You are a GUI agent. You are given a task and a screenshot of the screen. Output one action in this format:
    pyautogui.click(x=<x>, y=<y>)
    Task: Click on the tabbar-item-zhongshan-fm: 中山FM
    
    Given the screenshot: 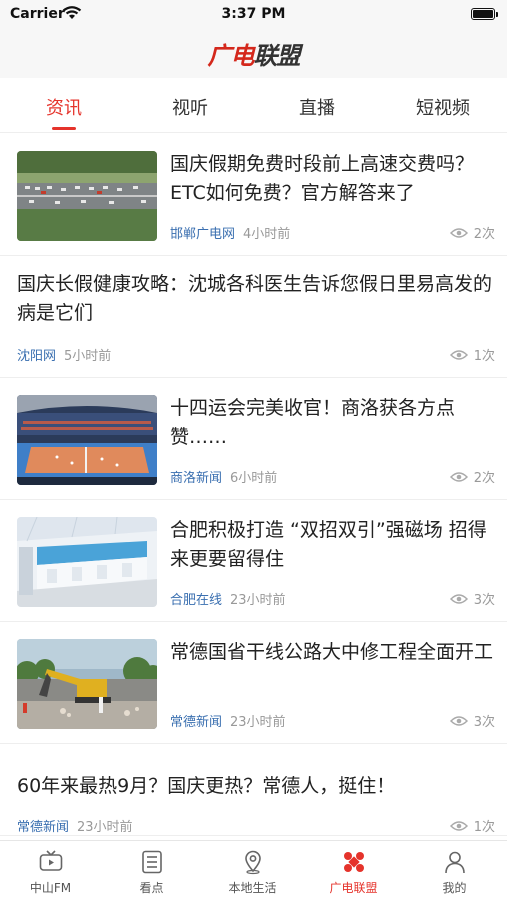 What is the action you would take?
    pyautogui.click(x=50, y=872)
    